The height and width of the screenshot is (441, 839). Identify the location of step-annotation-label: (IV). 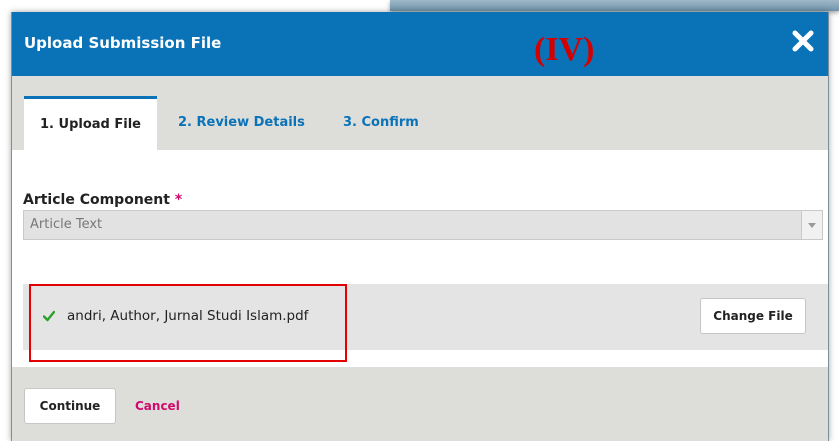
(564, 49).